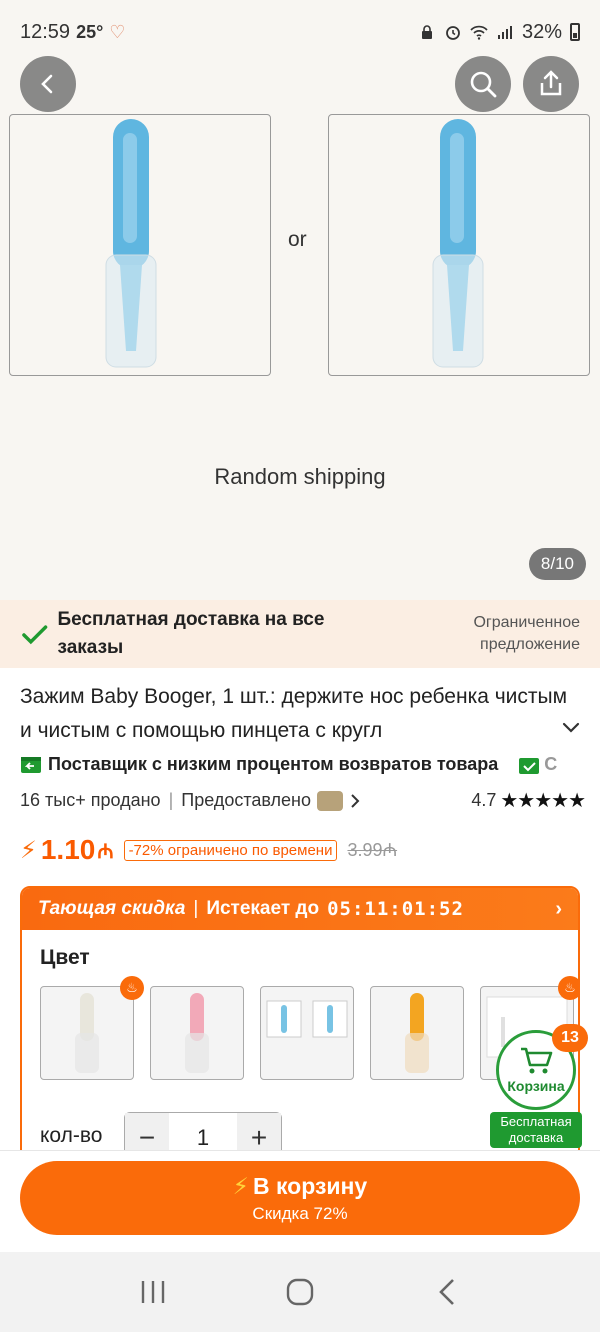  I want to click on discount-badge: -72% ограничено по времени, so click(230, 850).